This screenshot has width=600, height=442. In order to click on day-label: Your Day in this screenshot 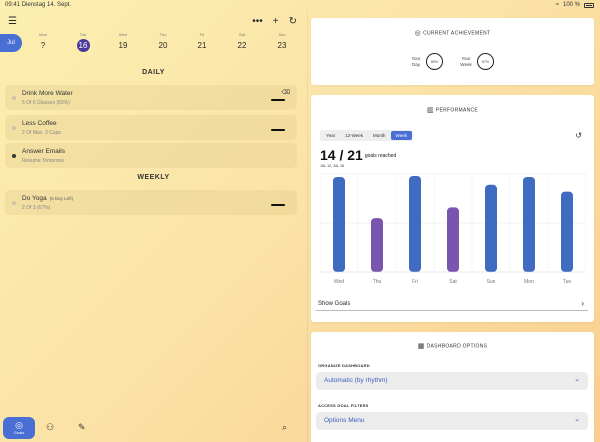, I will do `click(416, 61)`.